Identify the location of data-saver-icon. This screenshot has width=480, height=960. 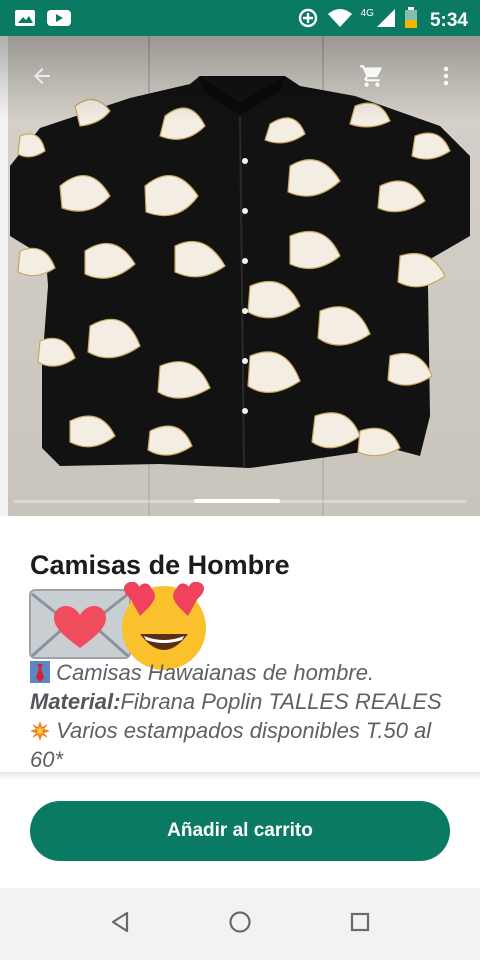
(308, 20).